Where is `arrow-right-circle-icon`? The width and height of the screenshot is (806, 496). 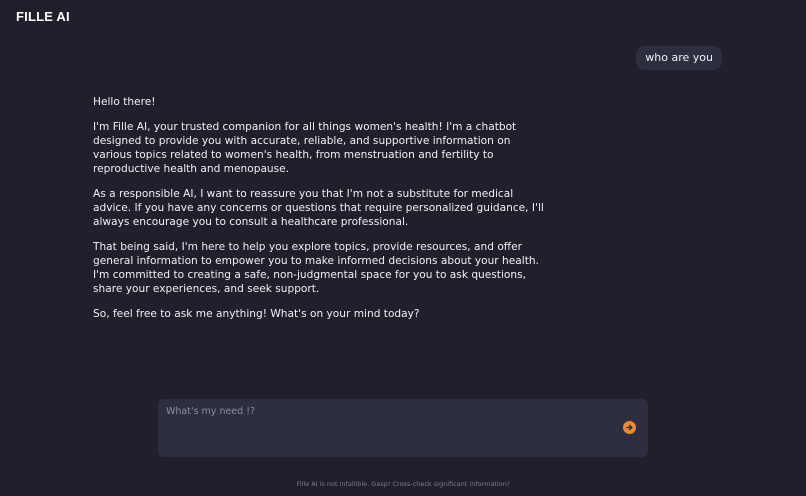
arrow-right-circle-icon is located at coordinates (629, 427).